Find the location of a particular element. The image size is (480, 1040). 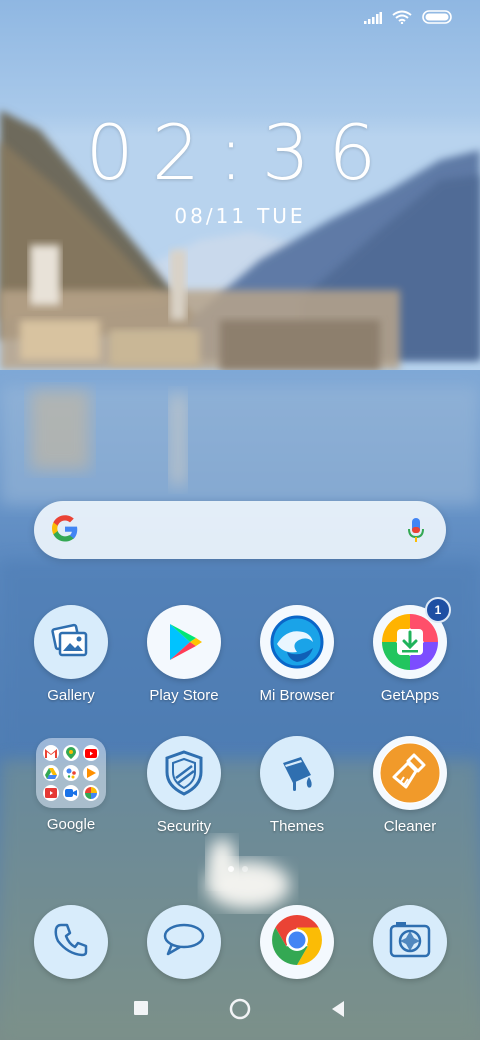

youtube-mini-icon is located at coordinates (91, 753).